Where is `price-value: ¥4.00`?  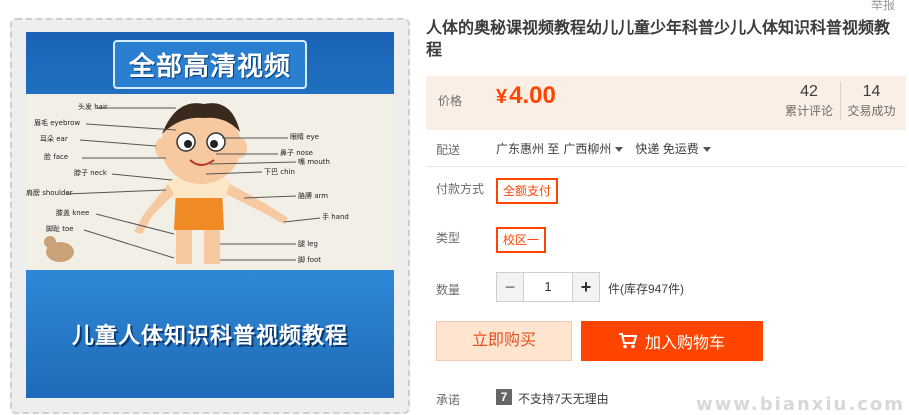 price-value: ¥4.00 is located at coordinates (526, 96).